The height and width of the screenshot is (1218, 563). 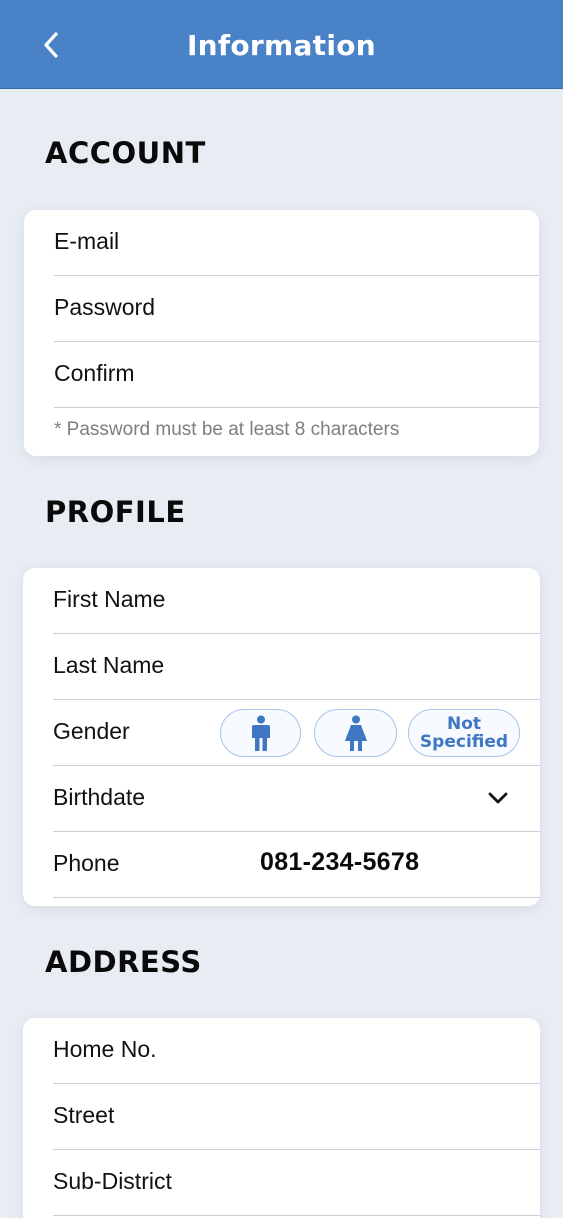 I want to click on confirm-label: Confirm, so click(x=94, y=373).